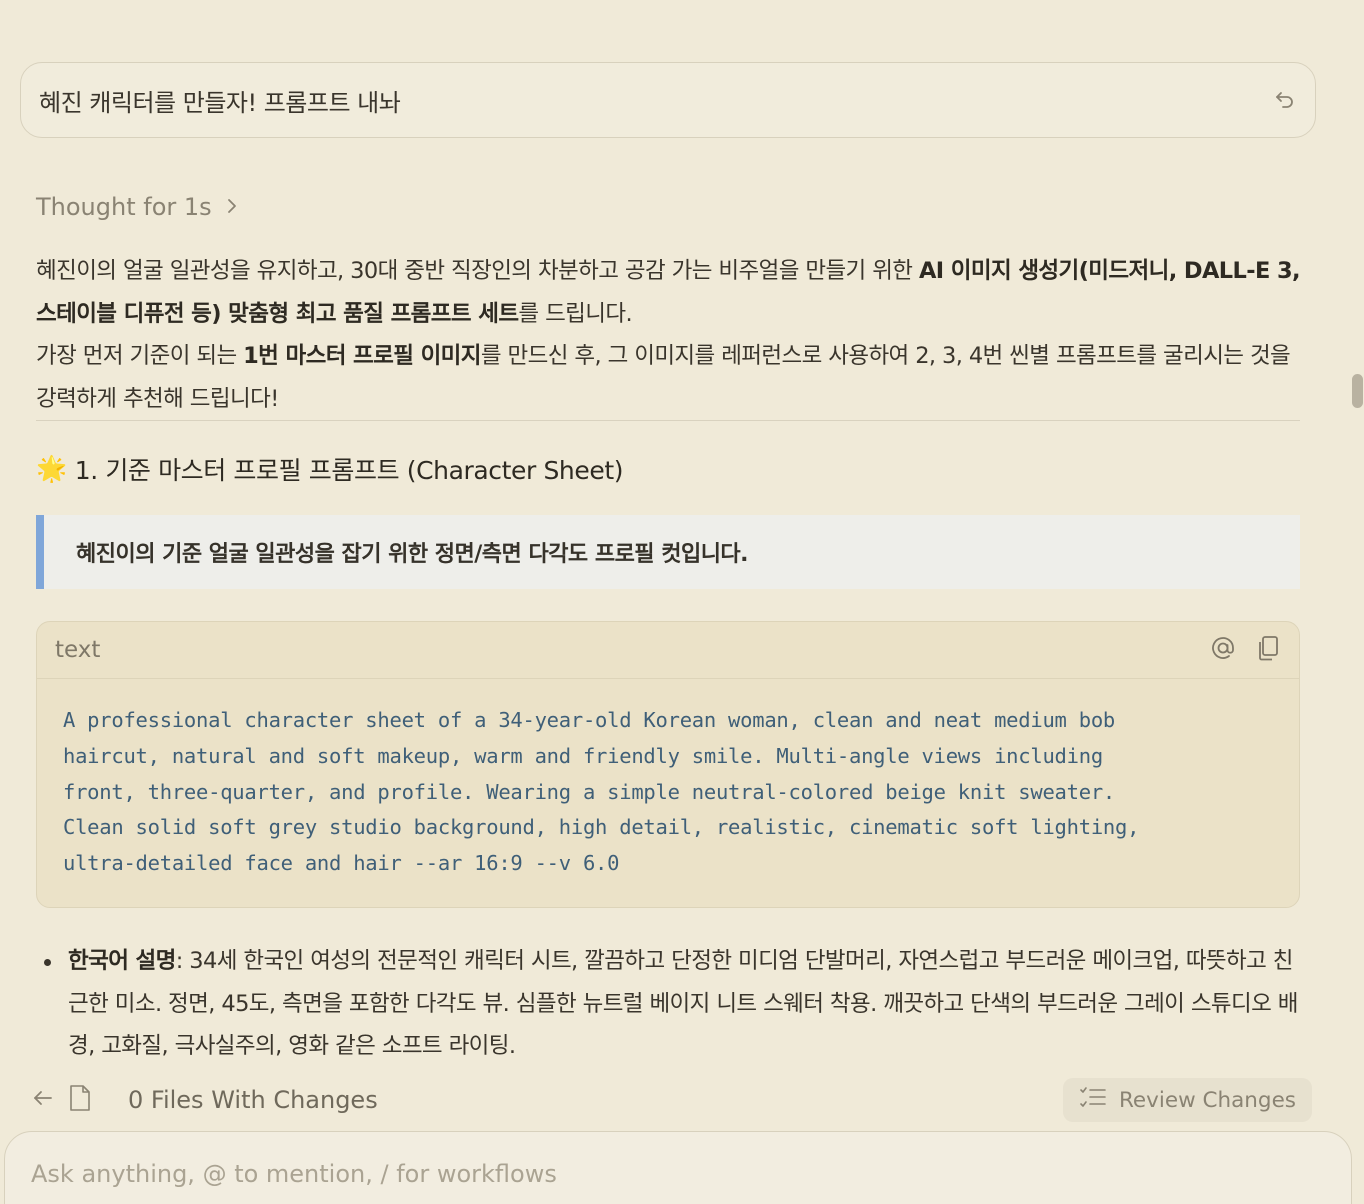 The image size is (1364, 1204). I want to click on copy-icon, so click(1268, 650).